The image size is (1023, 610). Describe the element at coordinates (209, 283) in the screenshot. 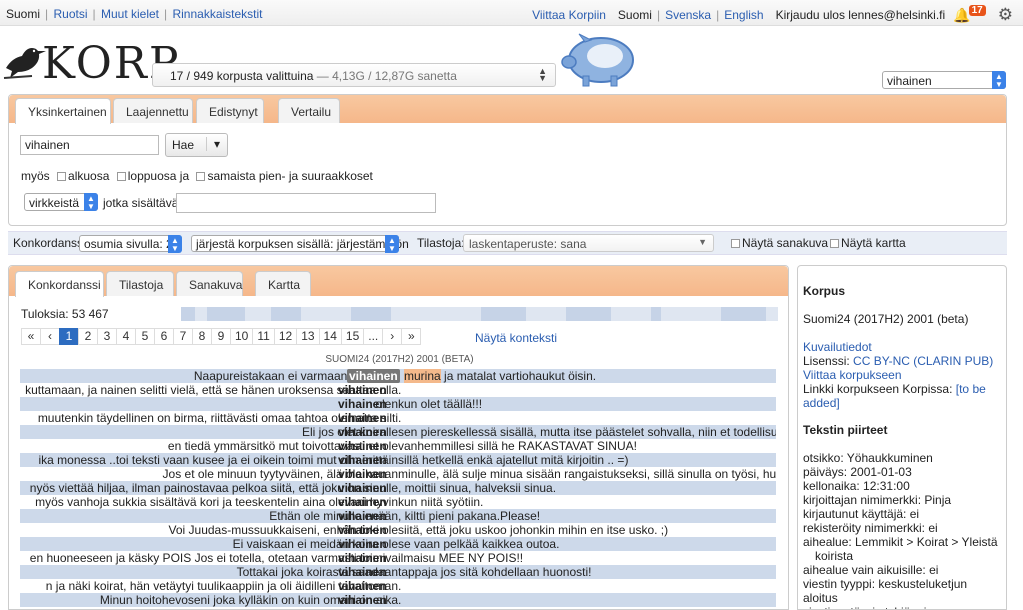

I see `tab-wordpicture: Sanakuva` at that location.